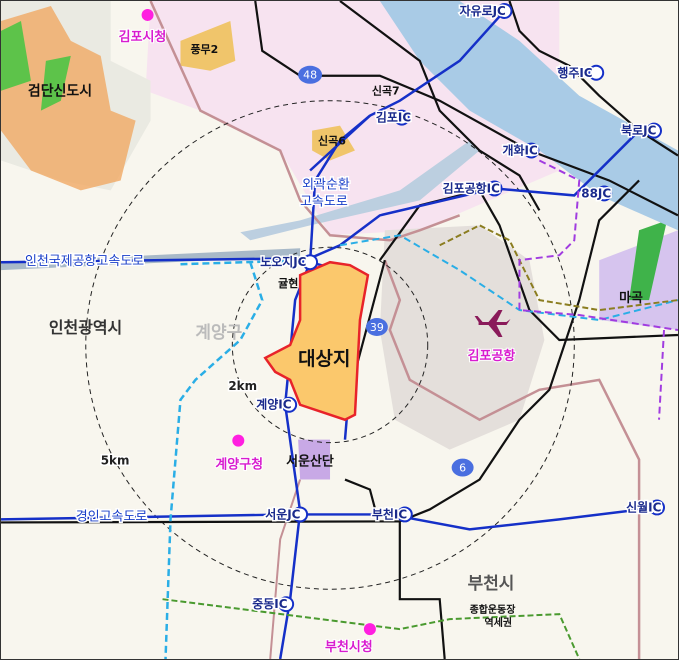 The image size is (679, 660). What do you see at coordinates (60, 91) in the screenshot?
I see `geomdan-label: 검단신도시` at bounding box center [60, 91].